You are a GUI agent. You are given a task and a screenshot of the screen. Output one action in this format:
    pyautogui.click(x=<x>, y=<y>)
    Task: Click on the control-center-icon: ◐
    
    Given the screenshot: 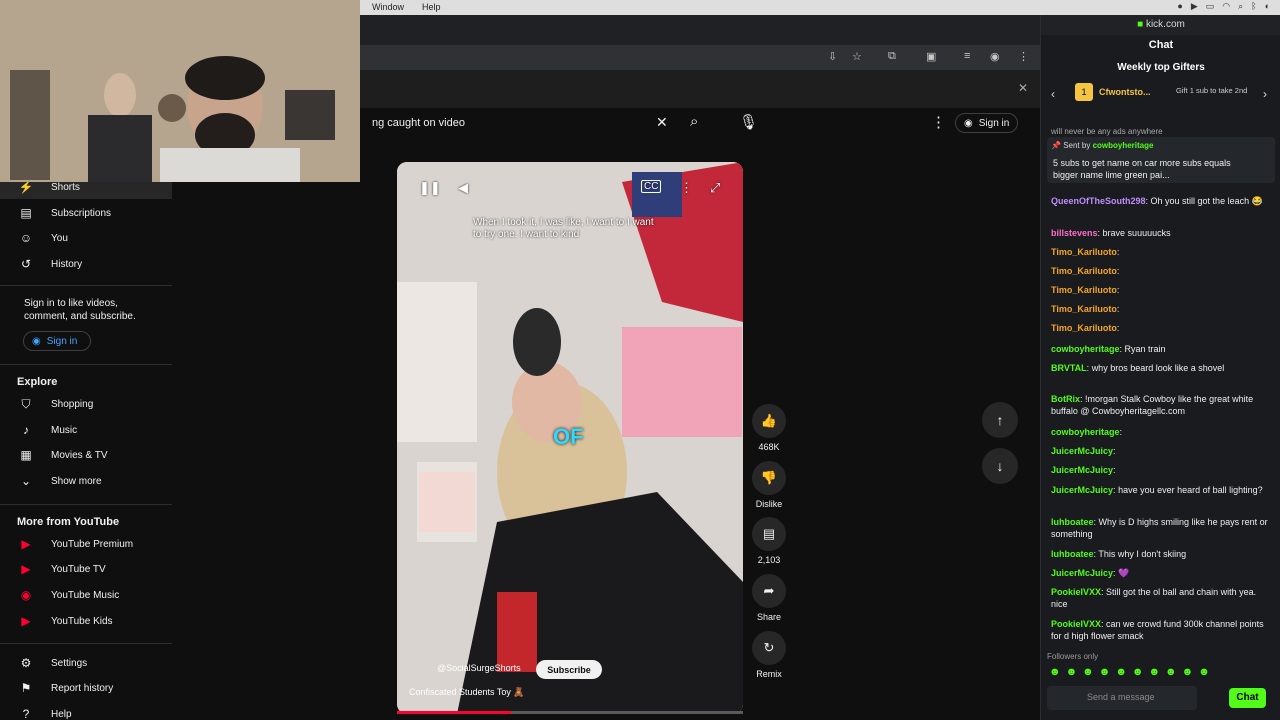 What is the action you would take?
    pyautogui.click(x=1267, y=6)
    